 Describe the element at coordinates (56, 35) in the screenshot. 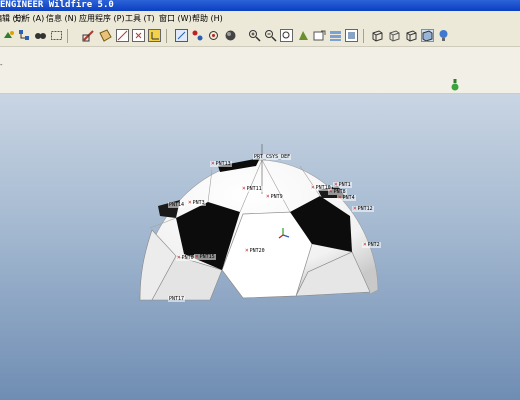

I see `select-box-icon` at that location.